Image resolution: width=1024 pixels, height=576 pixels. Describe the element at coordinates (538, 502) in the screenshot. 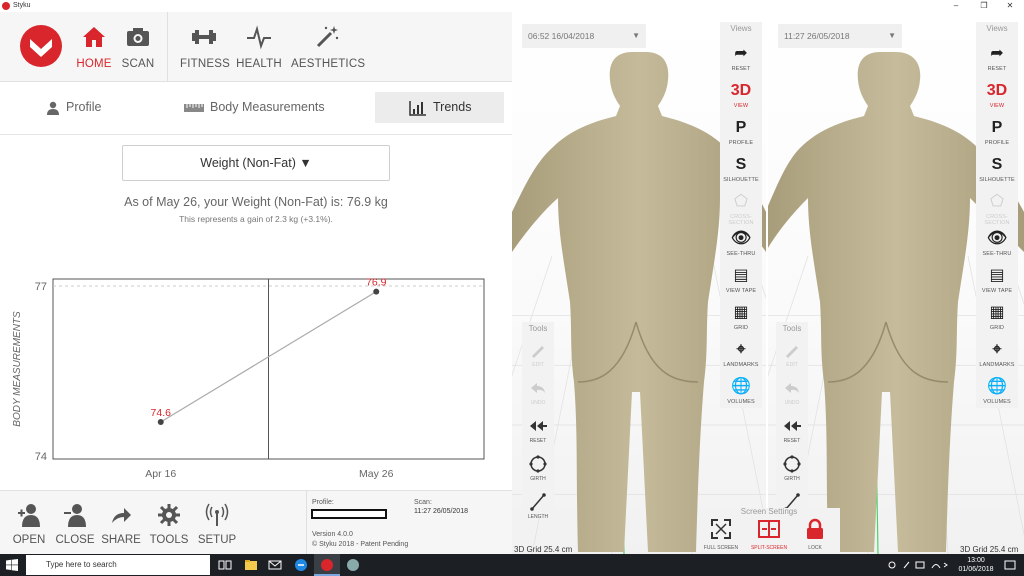

I see `length-icon` at that location.